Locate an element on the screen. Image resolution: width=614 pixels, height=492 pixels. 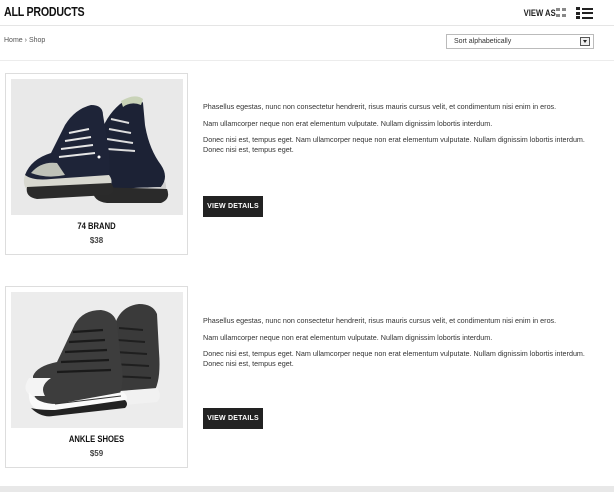
page-header: ALL PRODUCTS VIEW AS is located at coordinates (307, 13).